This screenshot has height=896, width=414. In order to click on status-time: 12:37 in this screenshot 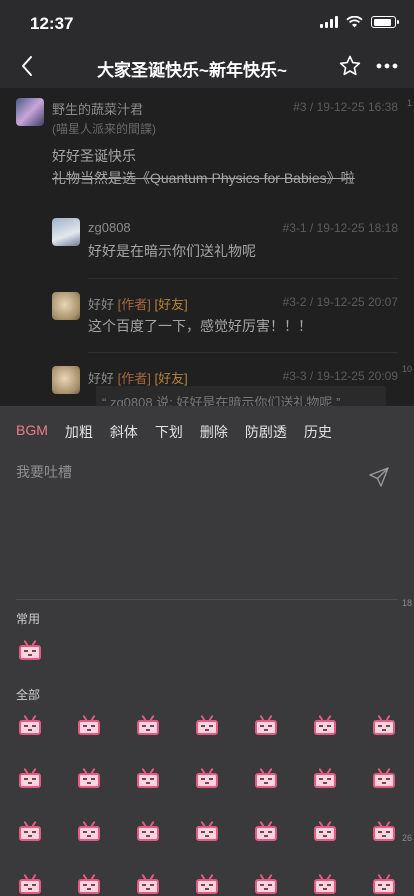, I will do `click(52, 23)`.